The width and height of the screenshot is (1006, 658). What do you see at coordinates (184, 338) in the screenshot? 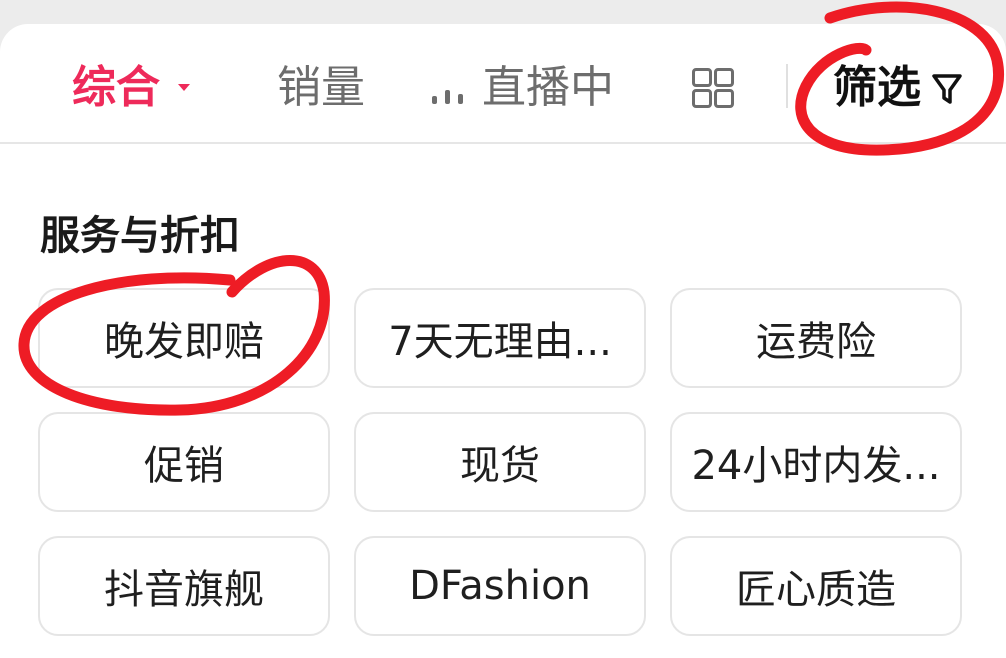
I see `tag-late-delivery-compensation: 晚发即赔` at bounding box center [184, 338].